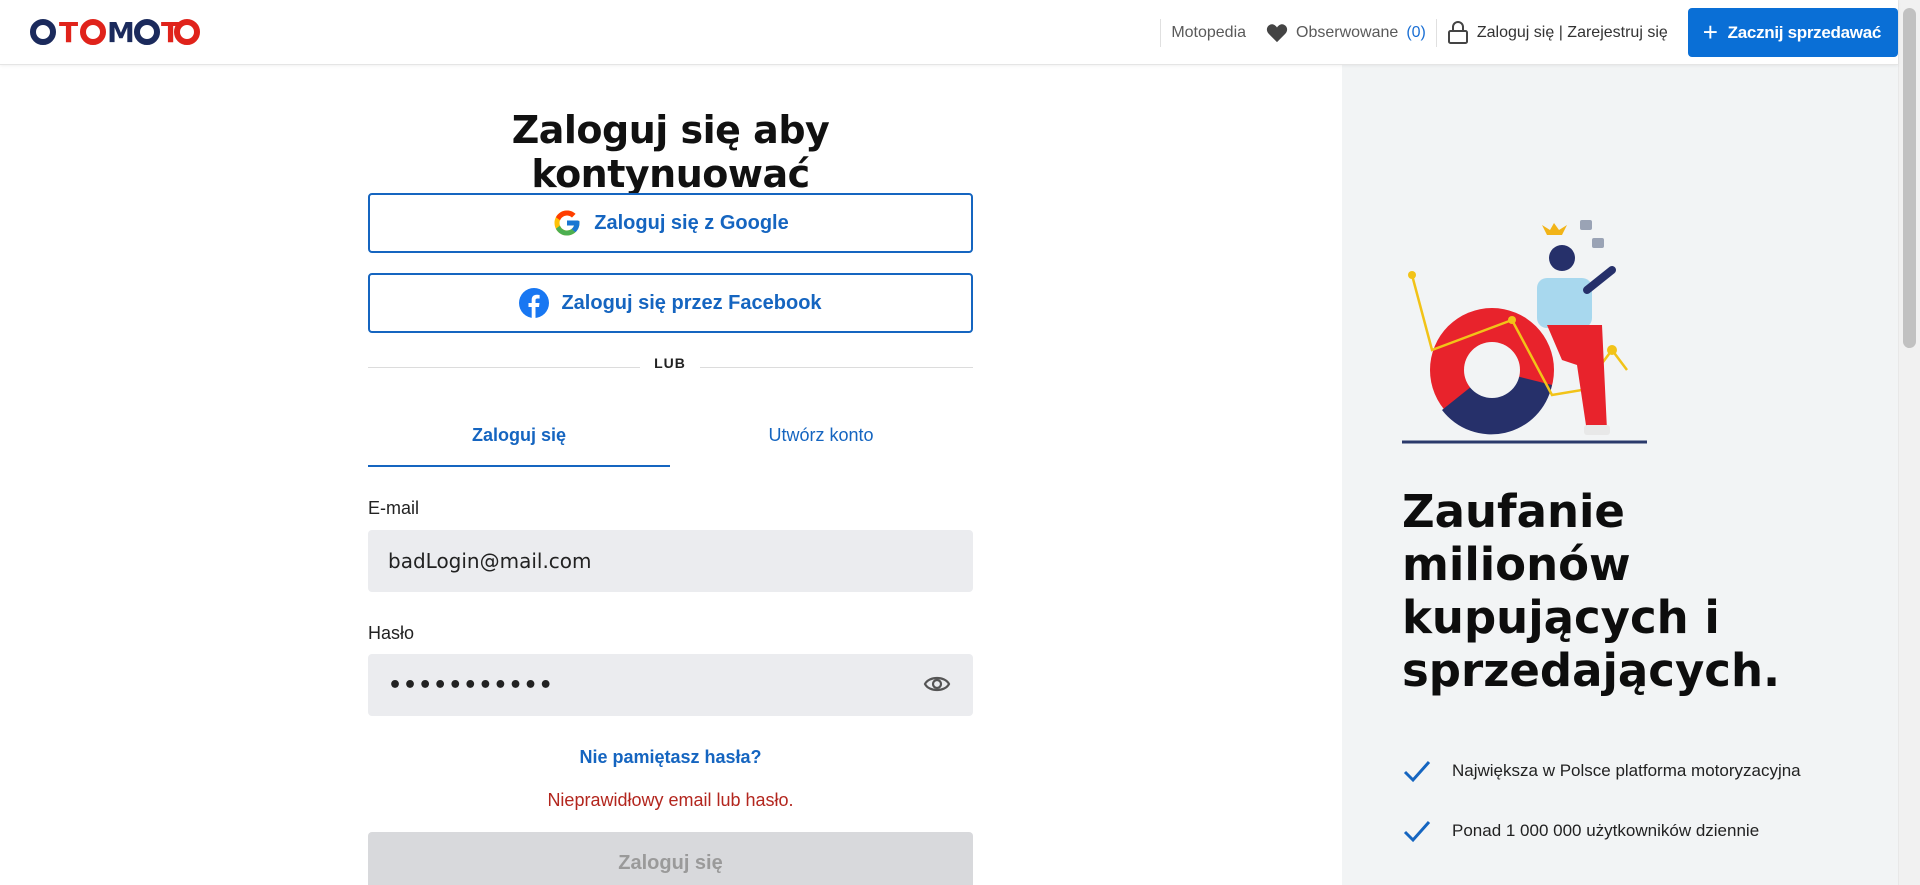  What do you see at coordinates (670, 685) in the screenshot?
I see `password-field: •••••••••••` at bounding box center [670, 685].